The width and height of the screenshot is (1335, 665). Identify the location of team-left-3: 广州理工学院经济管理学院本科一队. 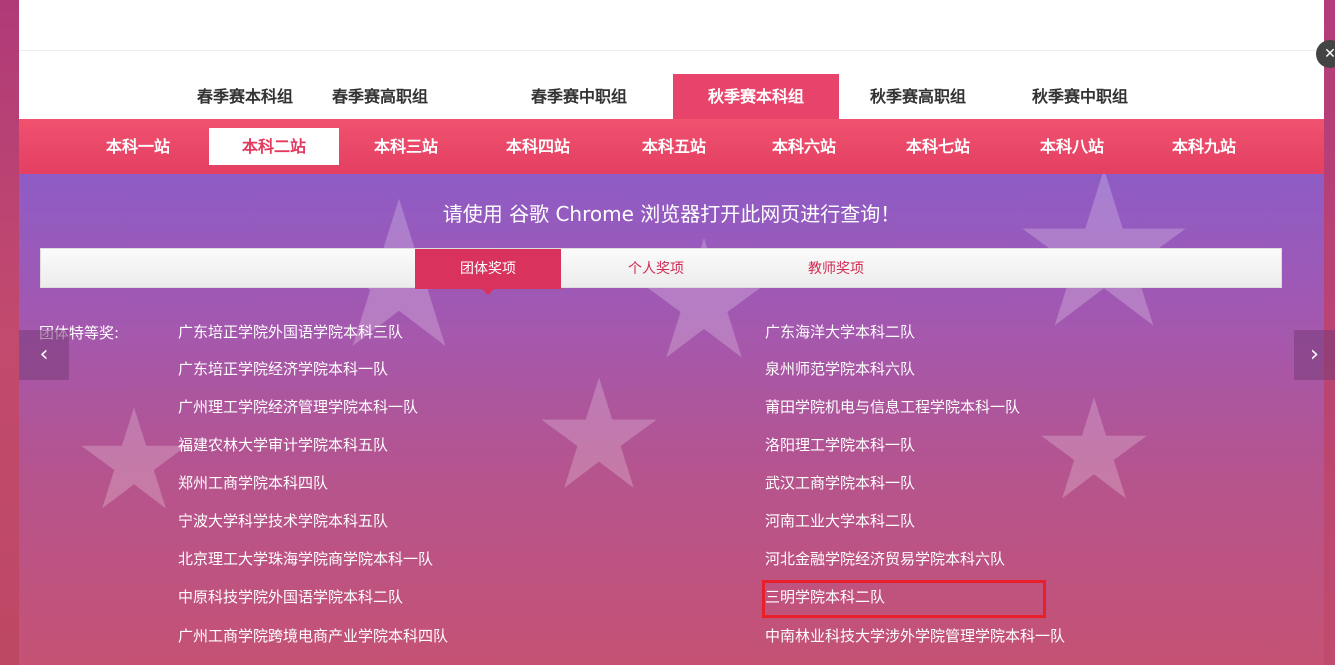
(298, 407).